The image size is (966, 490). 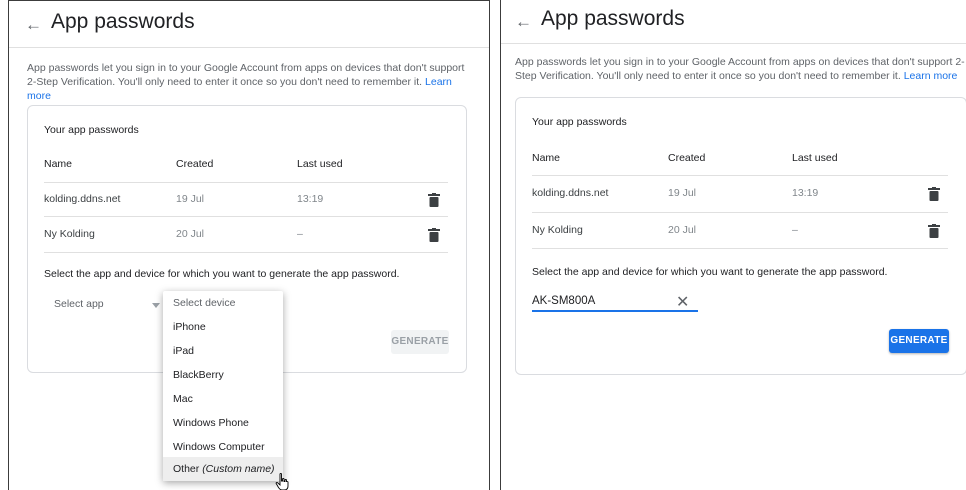 What do you see at coordinates (156, 305) in the screenshot?
I see `caret-down-icon` at bounding box center [156, 305].